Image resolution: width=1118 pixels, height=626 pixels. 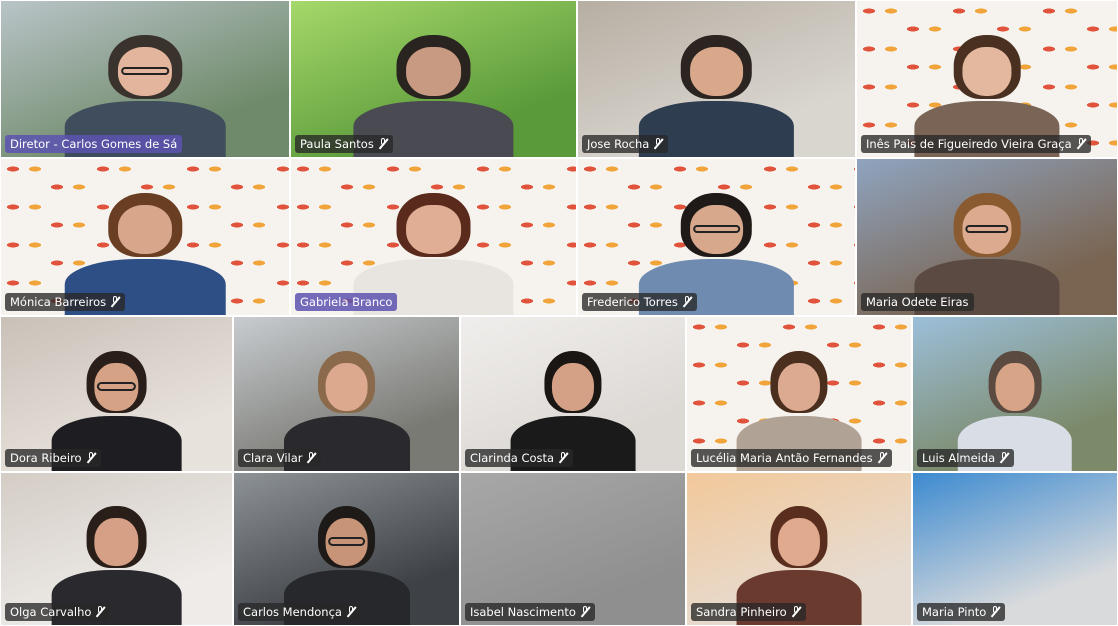 I want to click on participant-tile: Sandra Pinheiro, so click(x=799, y=549).